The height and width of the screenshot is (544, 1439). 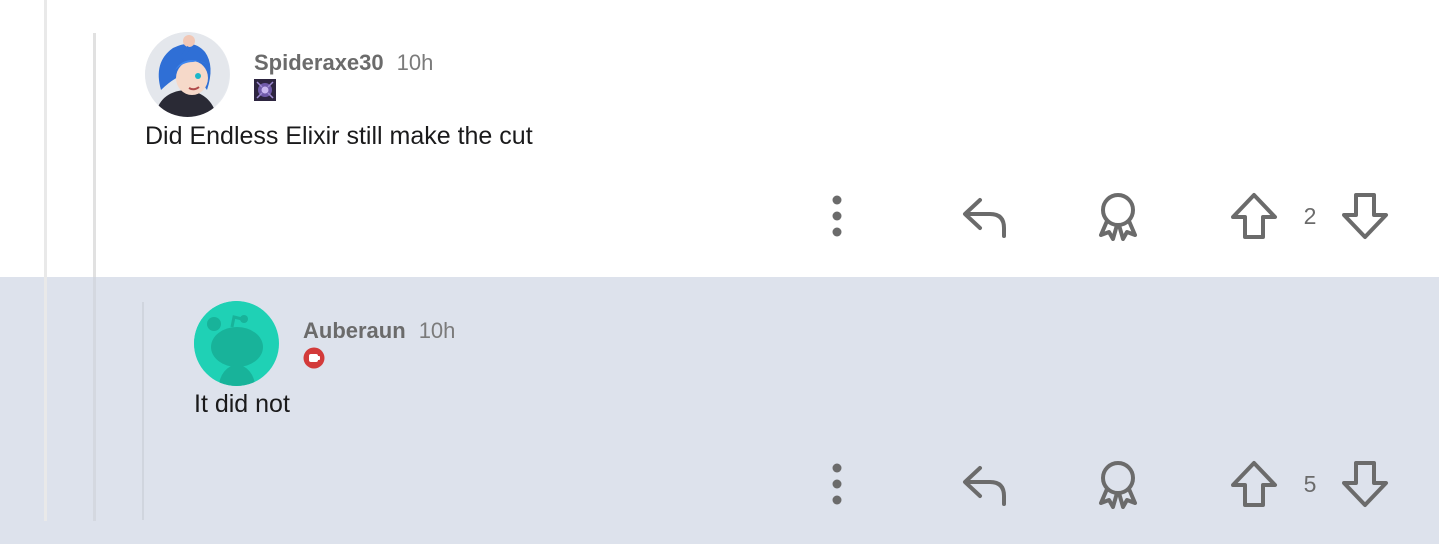 What do you see at coordinates (1310, 483) in the screenshot?
I see `vote-score: 5` at bounding box center [1310, 483].